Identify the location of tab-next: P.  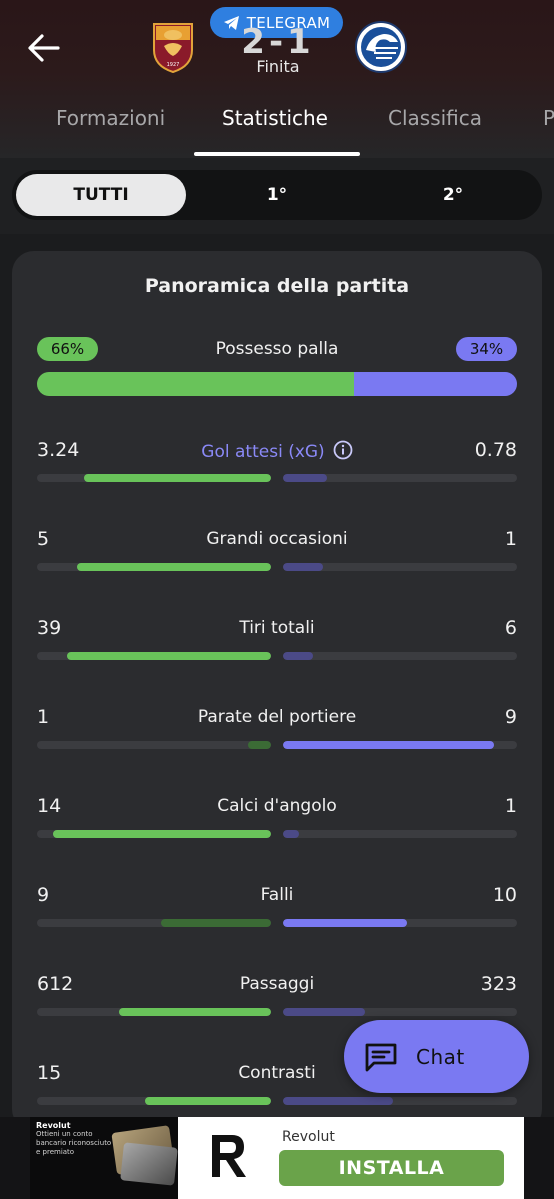
(548, 118).